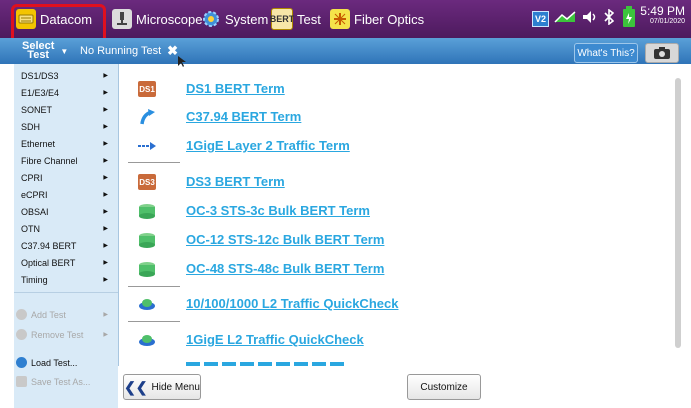  I want to click on add-test-action: Add Test ▶, so click(66, 314).